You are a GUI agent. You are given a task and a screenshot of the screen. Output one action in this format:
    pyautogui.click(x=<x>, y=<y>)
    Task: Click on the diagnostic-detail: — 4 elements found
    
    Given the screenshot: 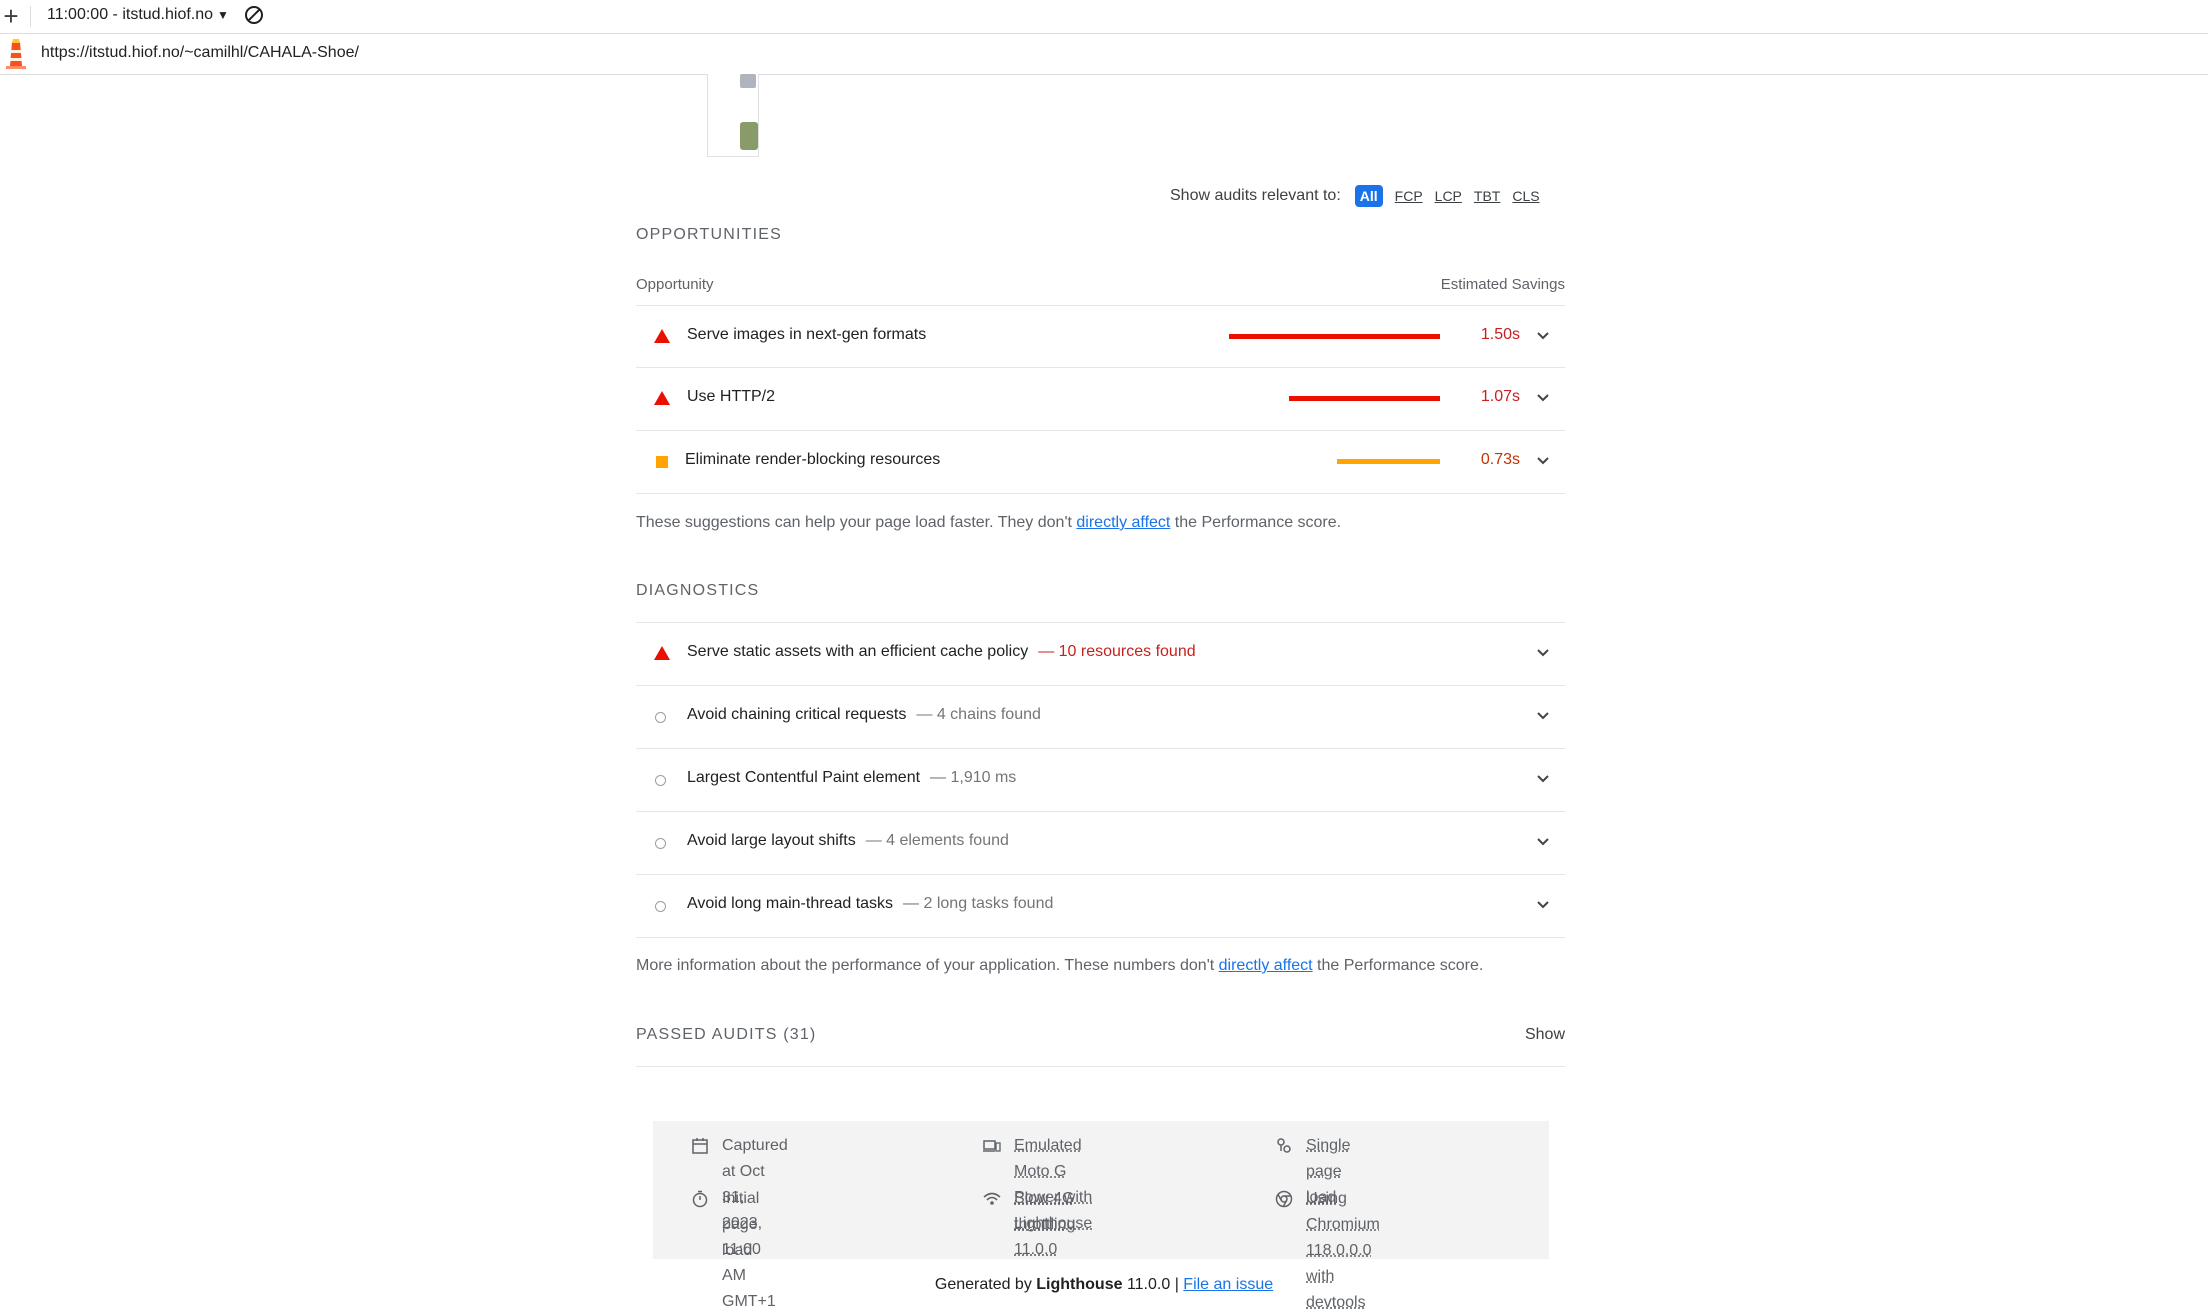 What is the action you would take?
    pyautogui.click(x=937, y=840)
    